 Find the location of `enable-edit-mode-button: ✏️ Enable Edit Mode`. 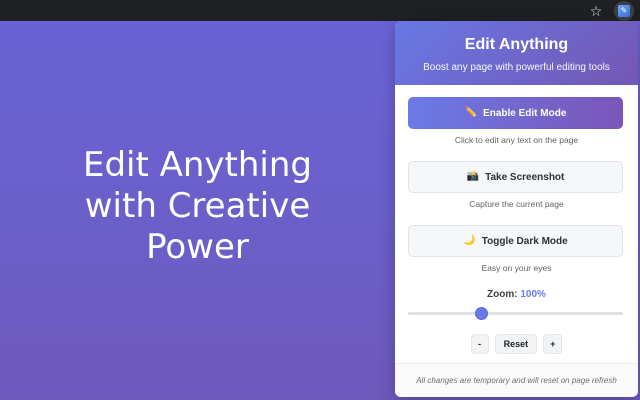

enable-edit-mode-button: ✏️ Enable Edit Mode is located at coordinates (515, 113).